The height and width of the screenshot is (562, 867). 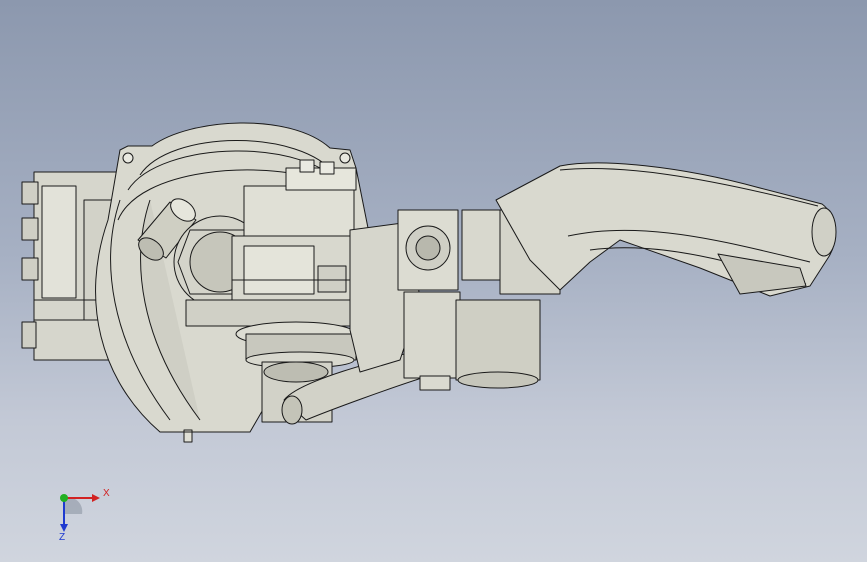 What do you see at coordinates (62, 537) in the screenshot?
I see `z-axis-label: Z` at bounding box center [62, 537].